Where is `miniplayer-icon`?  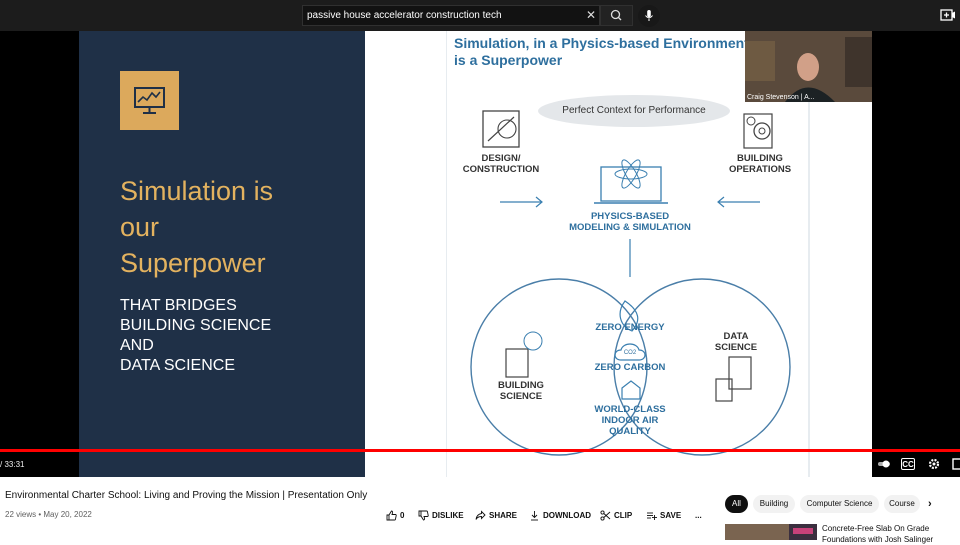
miniplayer-icon is located at coordinates (956, 464).